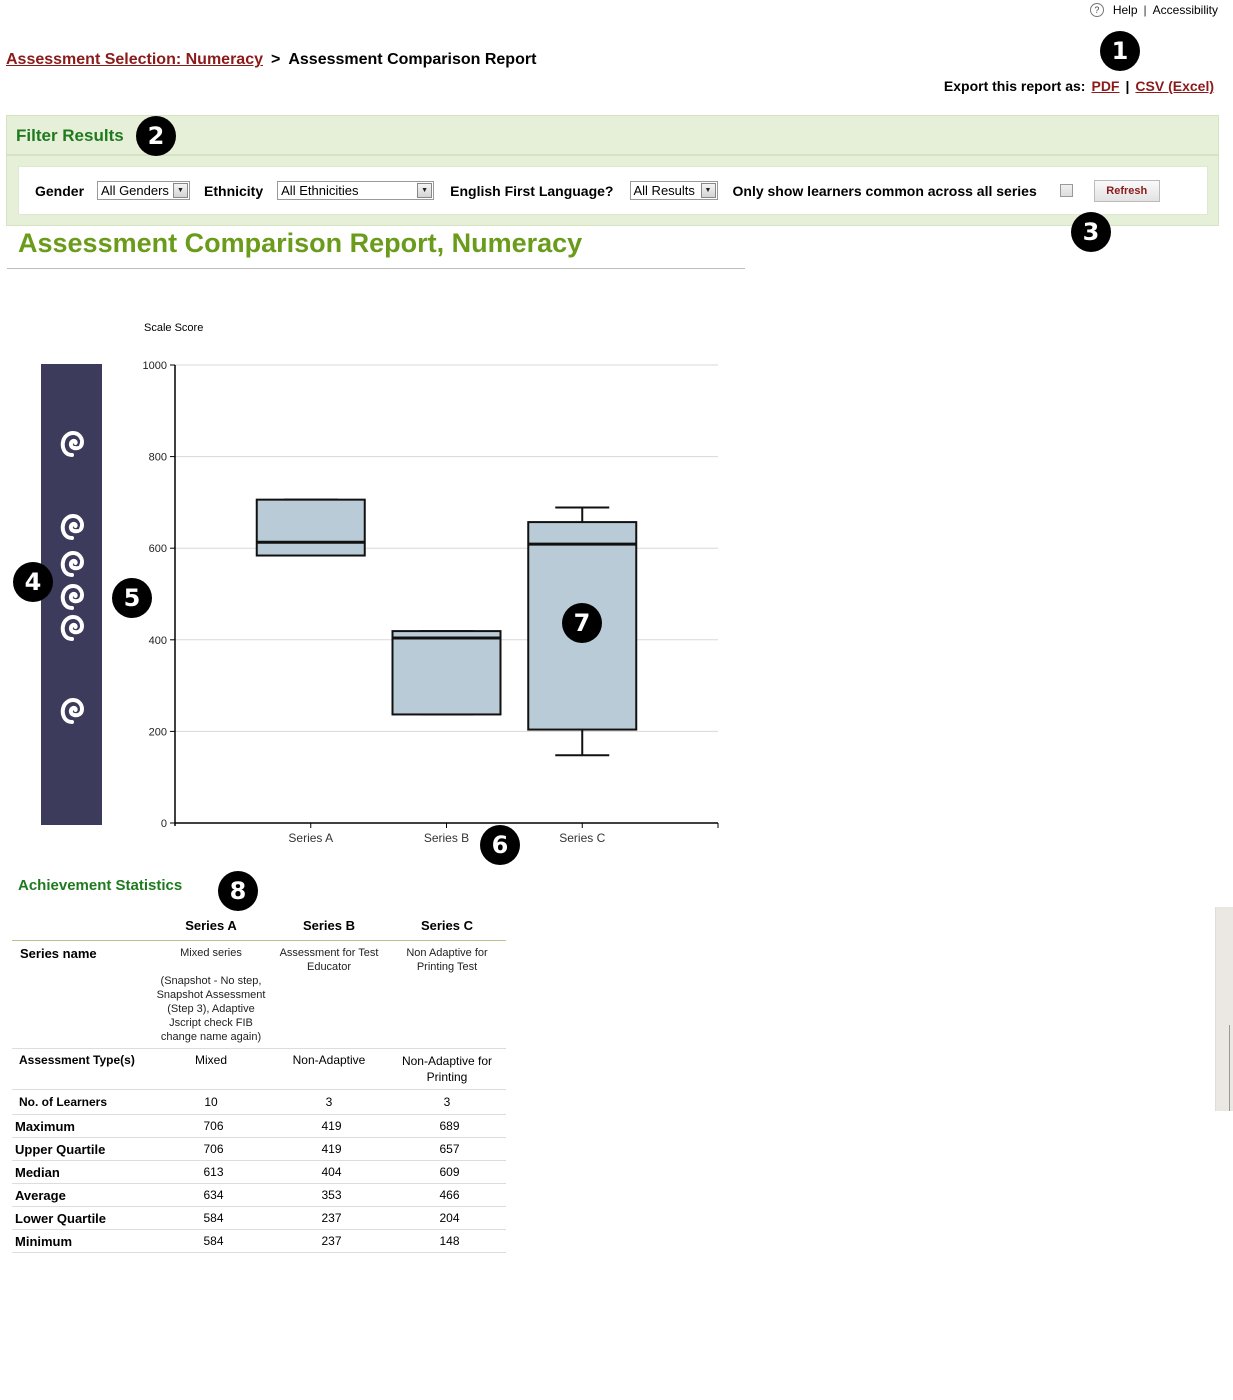 The width and height of the screenshot is (1233, 1400). What do you see at coordinates (1091, 232) in the screenshot?
I see `callout-marker-3: 3` at bounding box center [1091, 232].